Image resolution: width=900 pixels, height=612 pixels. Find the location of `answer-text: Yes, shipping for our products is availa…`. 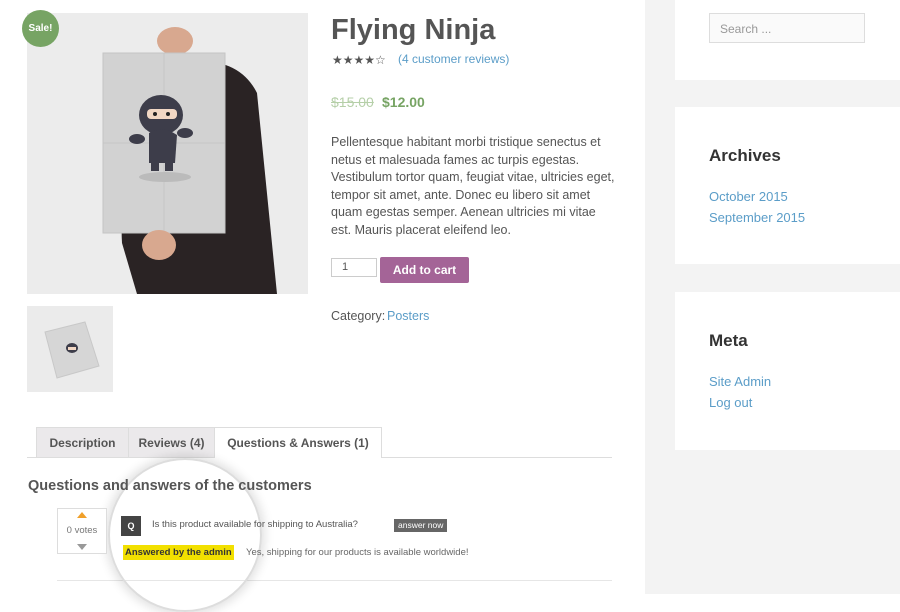

answer-text: Yes, shipping for our products is availa… is located at coordinates (357, 552).